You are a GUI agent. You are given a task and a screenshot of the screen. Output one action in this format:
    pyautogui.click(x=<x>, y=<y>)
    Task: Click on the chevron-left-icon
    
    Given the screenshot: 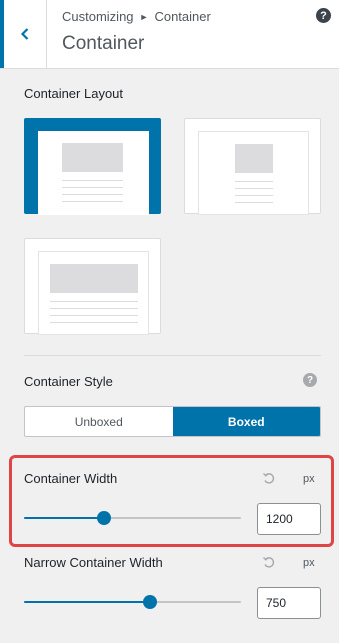 What is the action you would take?
    pyautogui.click(x=24, y=34)
    